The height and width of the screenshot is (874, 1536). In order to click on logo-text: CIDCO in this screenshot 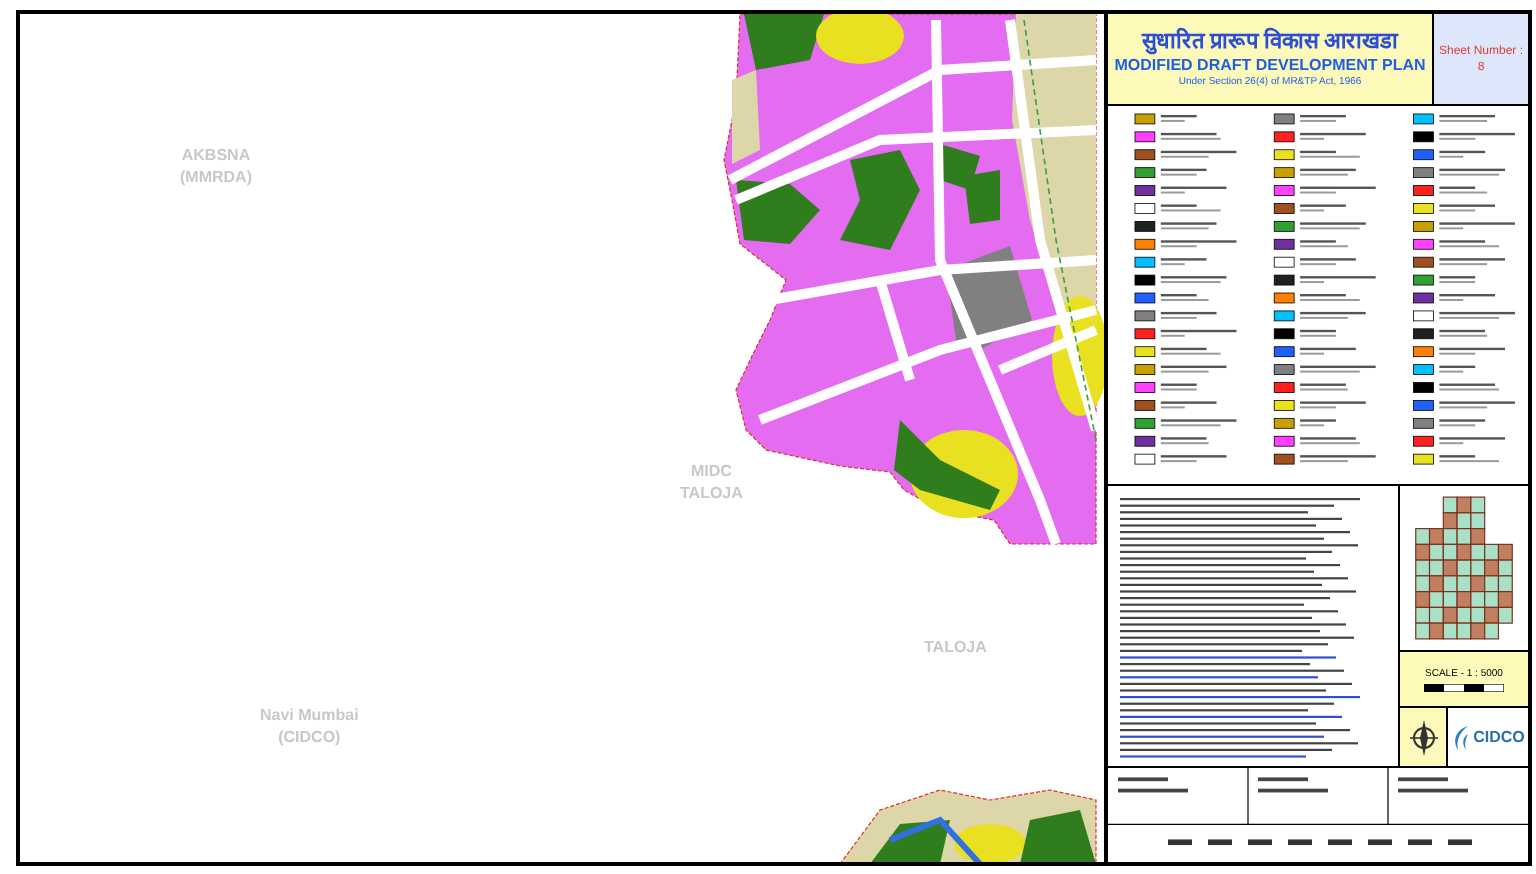, I will do `click(1499, 737)`.